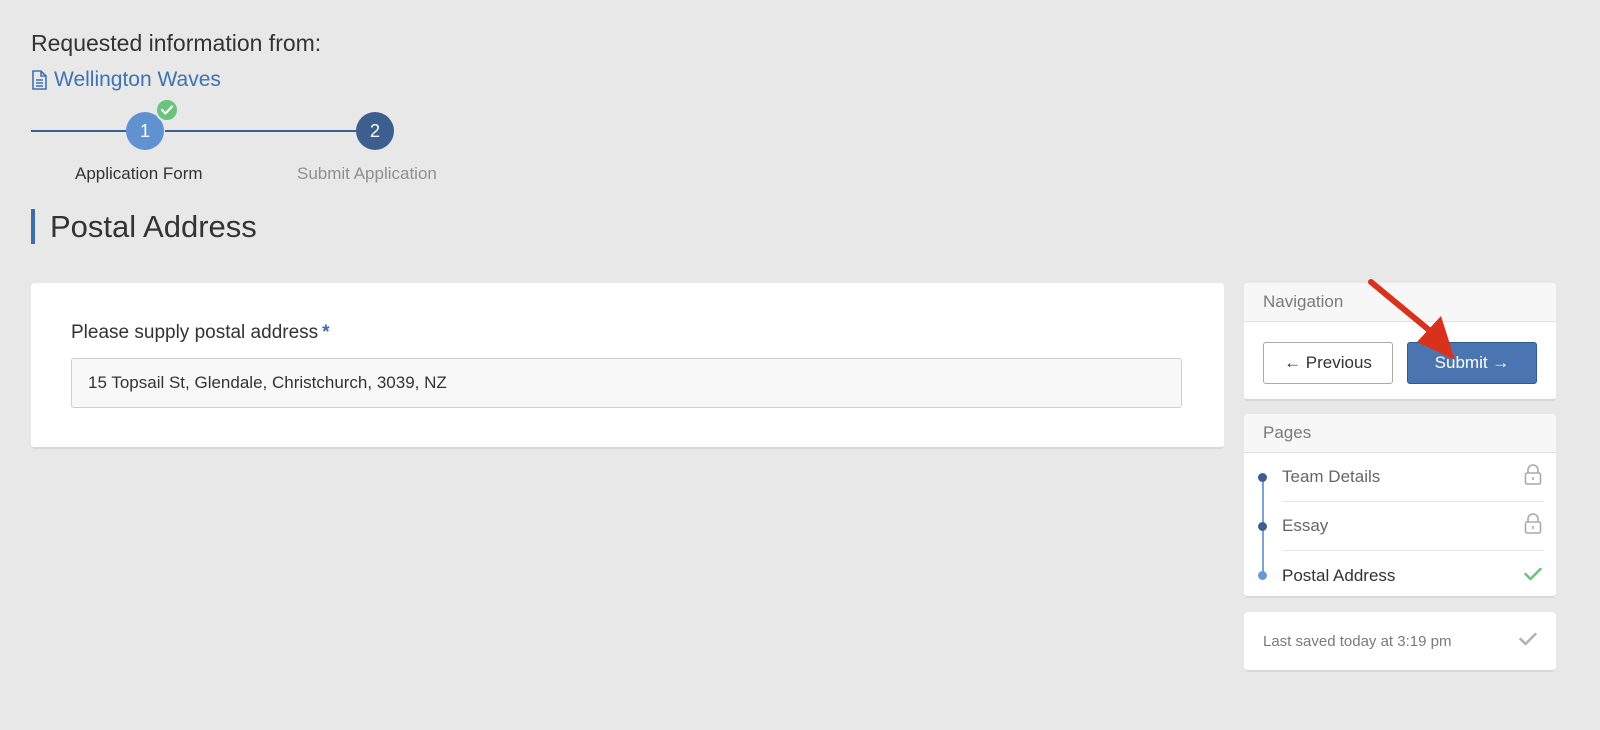 This screenshot has height=730, width=1600. Describe the element at coordinates (1305, 525) in the screenshot. I see `page-item-label: Essay` at that location.